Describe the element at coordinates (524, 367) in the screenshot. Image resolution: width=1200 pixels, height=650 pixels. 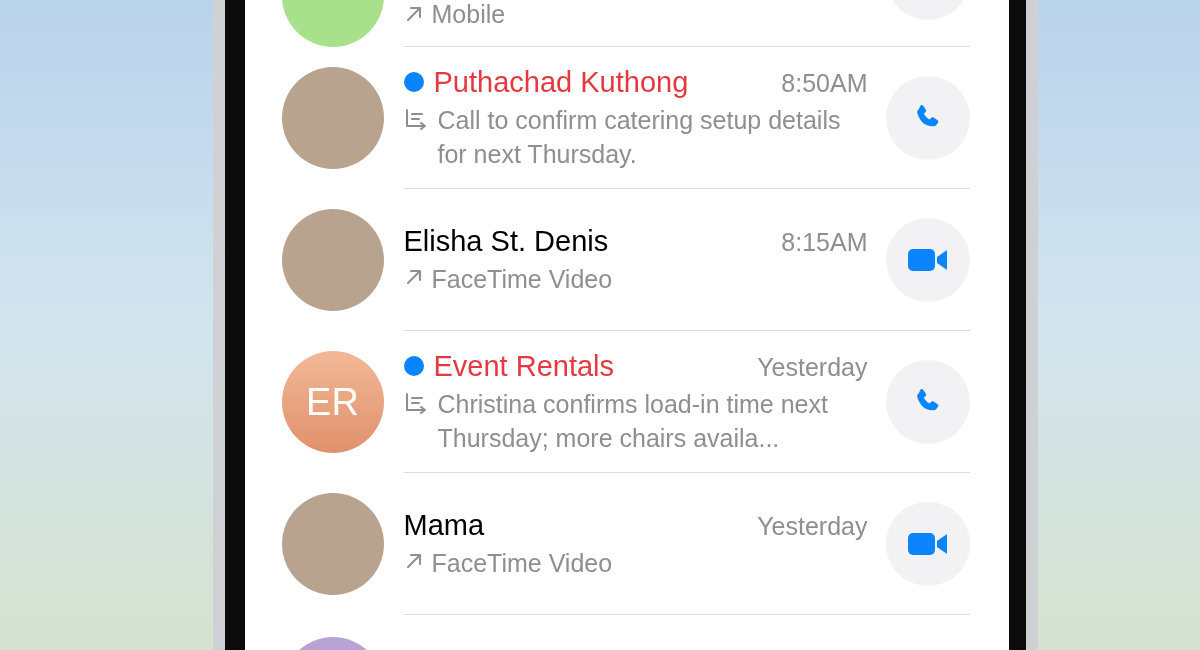
I see `contact-name: Event Rentals` at that location.